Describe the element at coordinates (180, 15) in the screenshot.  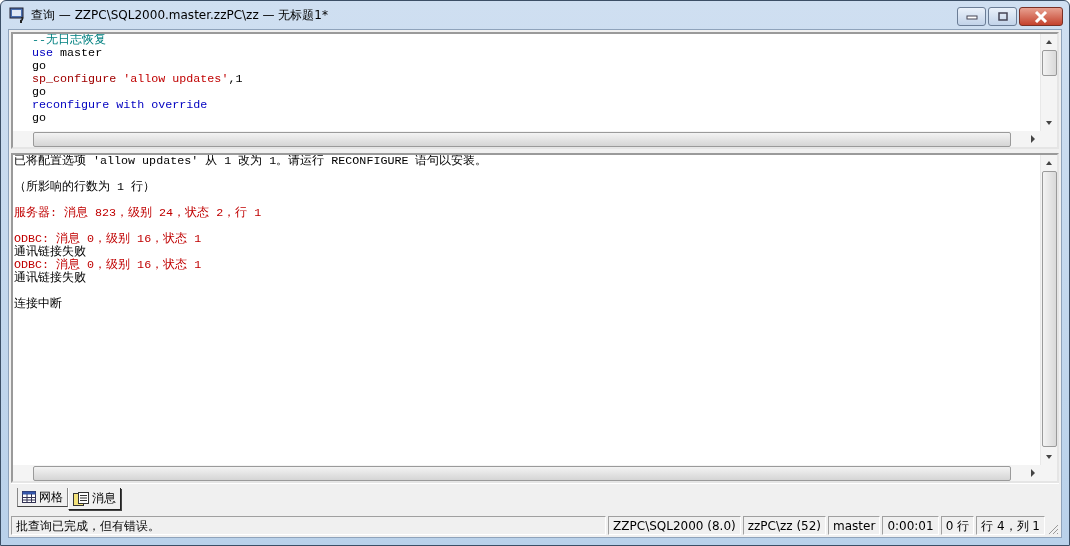
I see `window-title: 查询 — ZZPC\SQL2000.master.zzPC\zz — 无标题1*` at that location.